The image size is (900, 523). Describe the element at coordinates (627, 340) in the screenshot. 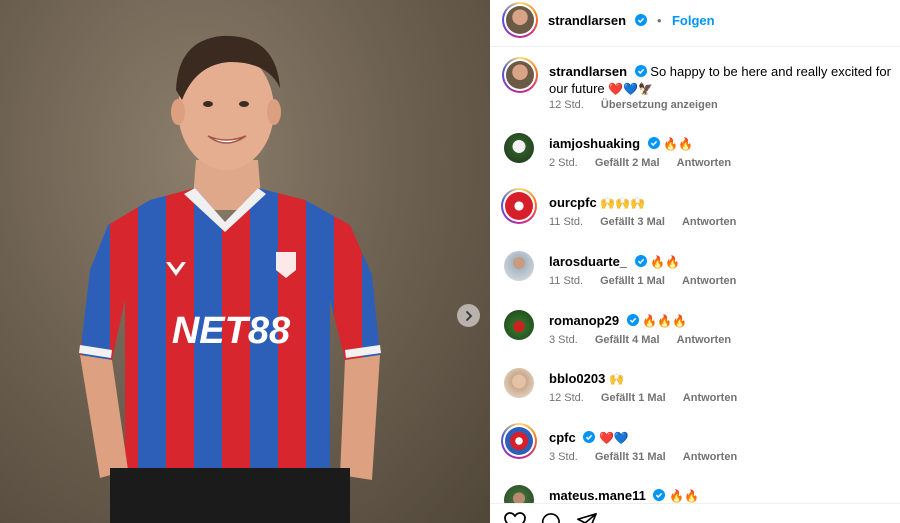

I see `comment-likes: Gefällt 4 Mal` at that location.